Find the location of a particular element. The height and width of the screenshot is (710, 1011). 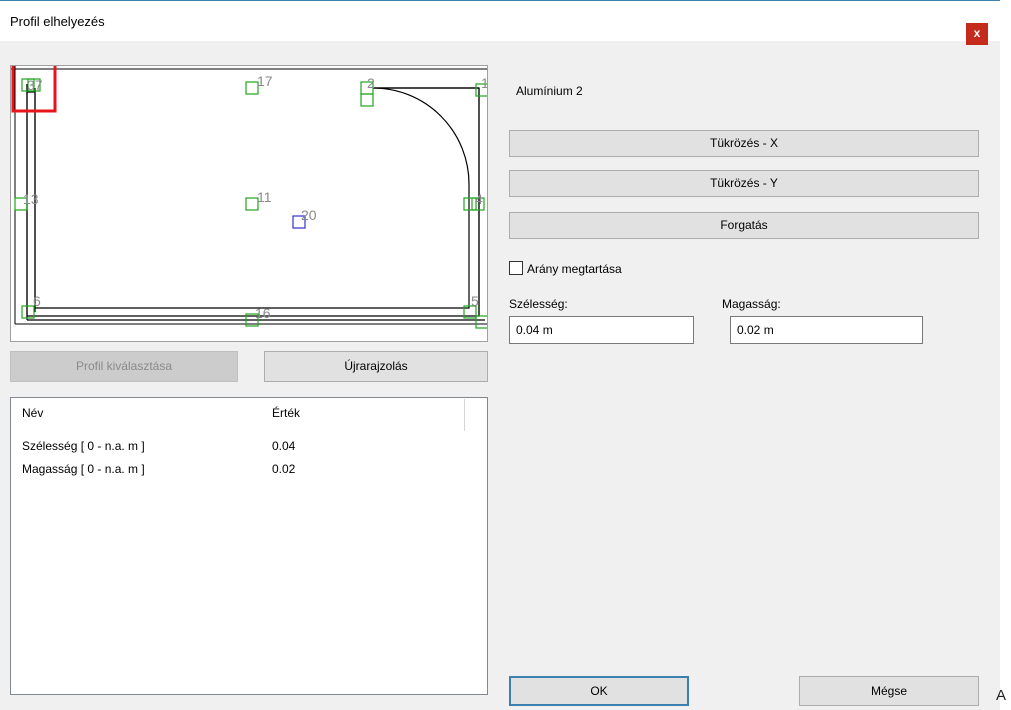

redraw-button: Újrarajzolás is located at coordinates (376, 366).